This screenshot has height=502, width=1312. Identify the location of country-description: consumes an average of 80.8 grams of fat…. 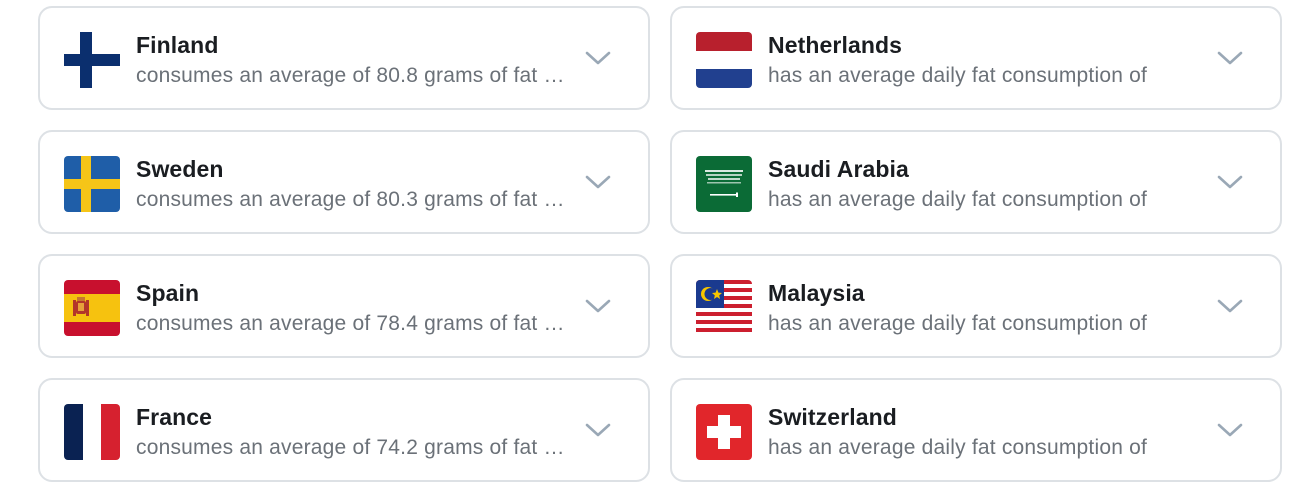
(356, 75).